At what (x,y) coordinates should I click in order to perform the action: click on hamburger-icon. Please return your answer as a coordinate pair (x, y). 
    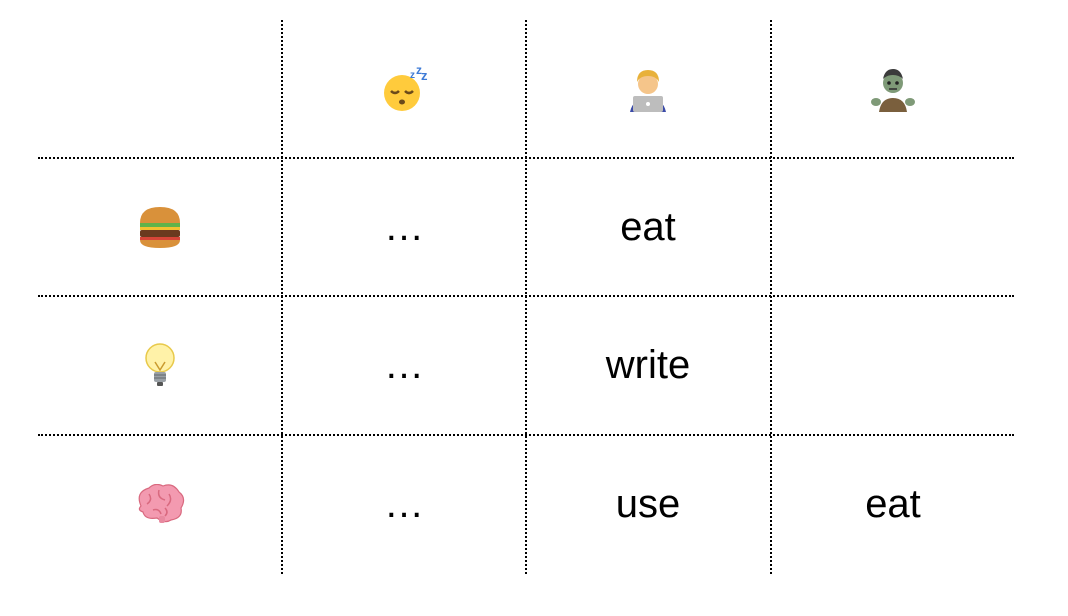
    Looking at the image, I should click on (160, 227).